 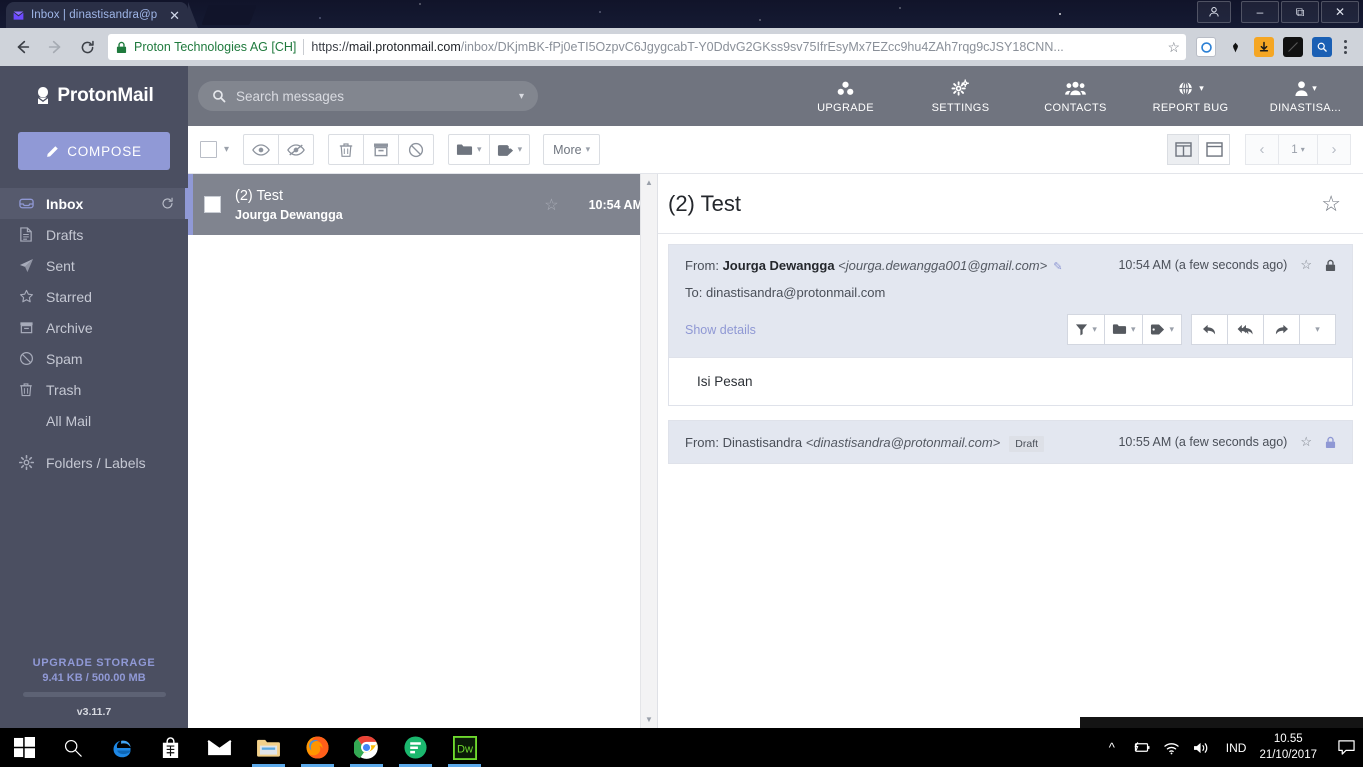 I want to click on forward-button, so click(x=1281, y=329).